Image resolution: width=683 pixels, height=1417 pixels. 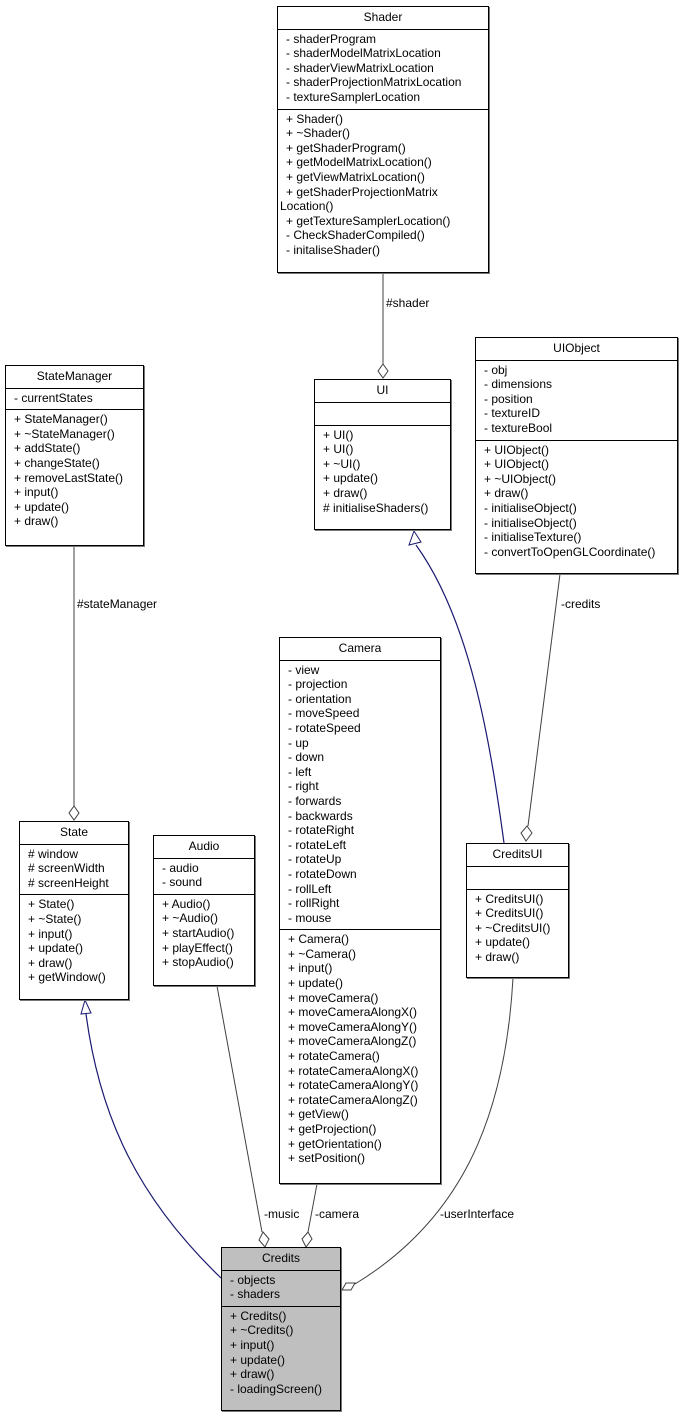 I want to click on attribute: - down, so click(x=306, y=757).